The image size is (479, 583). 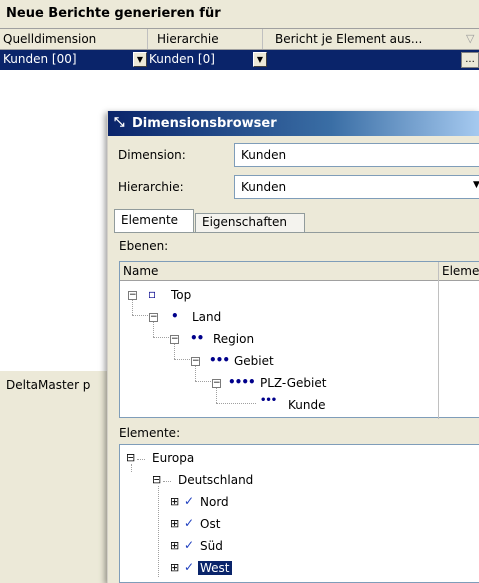 What do you see at coordinates (245, 222) in the screenshot?
I see `tab-eigenschaften-label: Eigenschaften` at bounding box center [245, 222].